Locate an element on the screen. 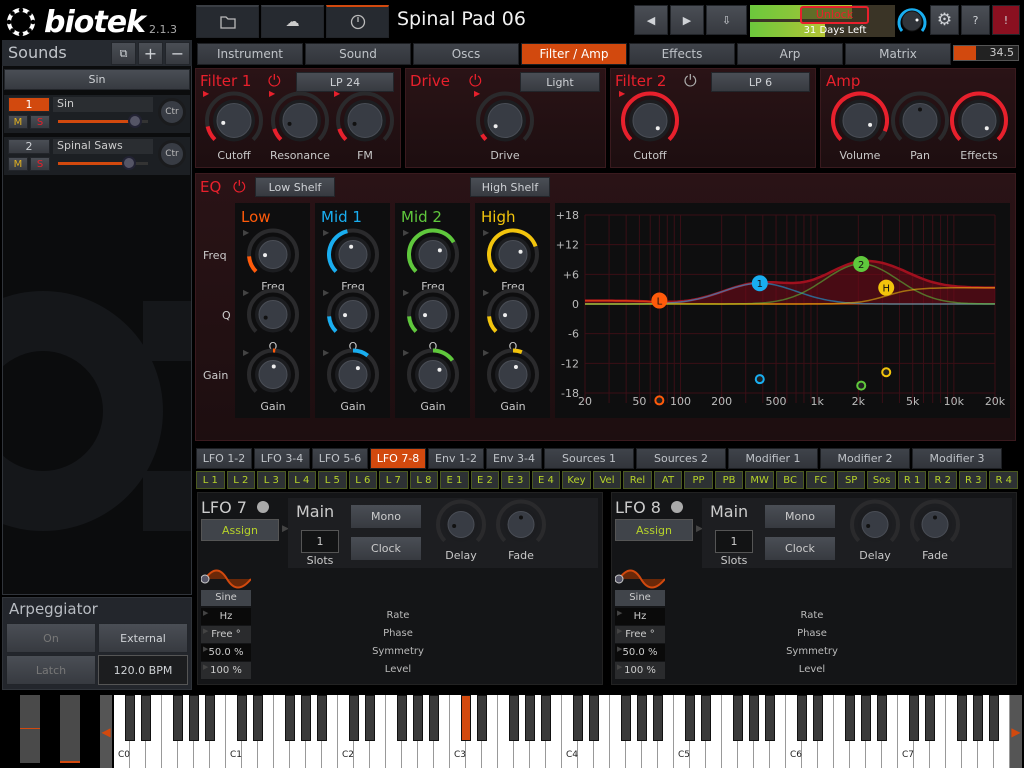  pan-knob is located at coordinates (920, 122).